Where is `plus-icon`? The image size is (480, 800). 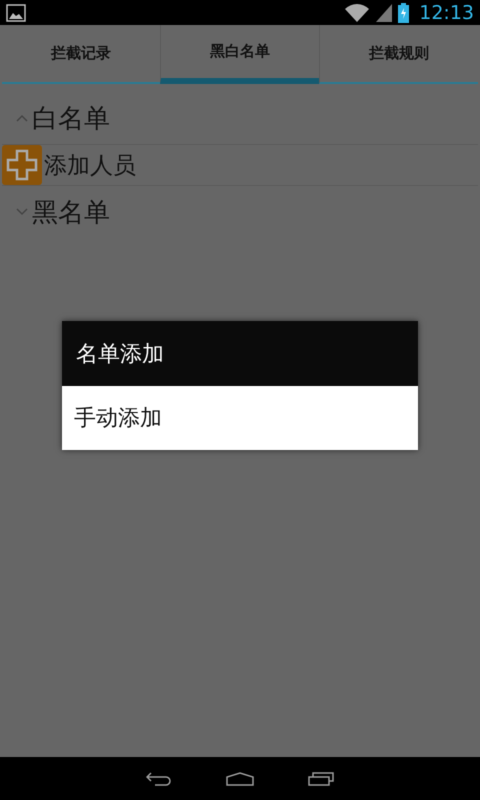 plus-icon is located at coordinates (22, 165).